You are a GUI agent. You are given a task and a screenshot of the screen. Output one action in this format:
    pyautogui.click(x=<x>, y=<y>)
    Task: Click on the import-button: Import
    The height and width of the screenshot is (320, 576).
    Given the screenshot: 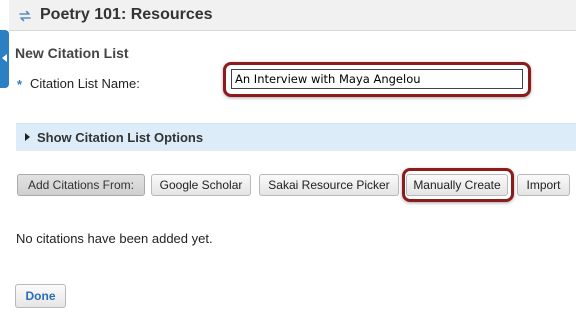 What is the action you would take?
    pyautogui.click(x=543, y=185)
    